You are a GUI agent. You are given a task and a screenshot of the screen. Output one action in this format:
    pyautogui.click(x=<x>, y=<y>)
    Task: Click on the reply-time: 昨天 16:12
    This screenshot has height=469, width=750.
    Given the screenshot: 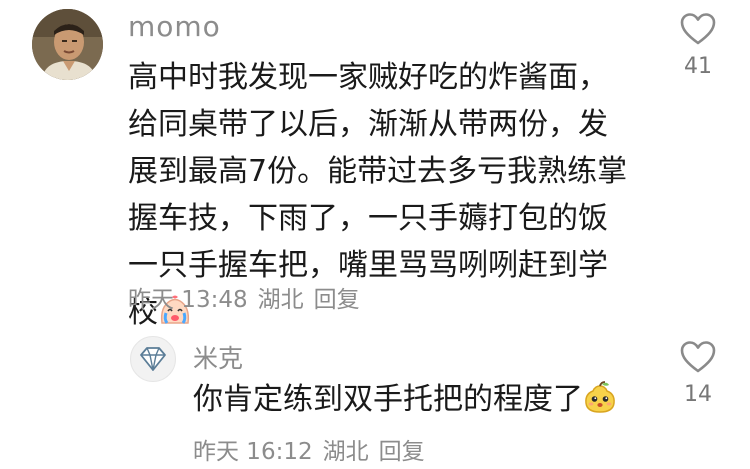 What is the action you would take?
    pyautogui.click(x=253, y=452)
    